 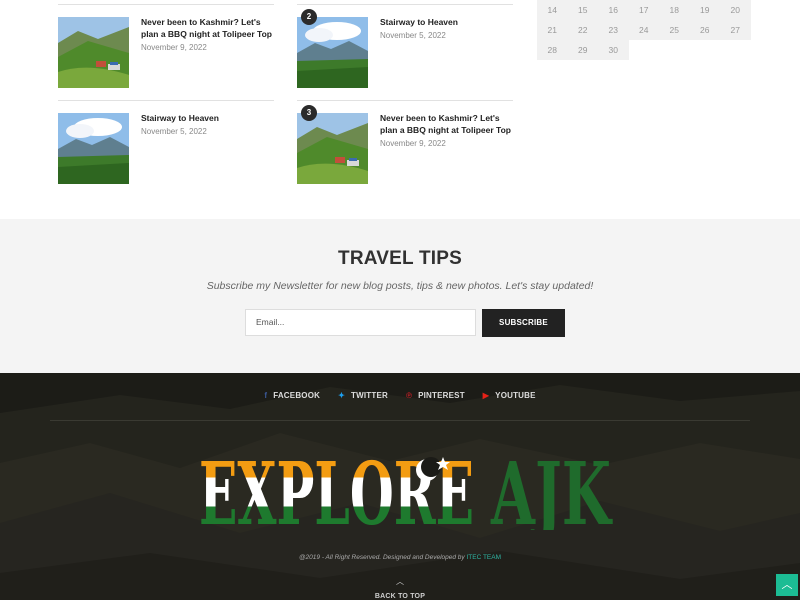 I want to click on pinterest-icon: ℗, so click(x=409, y=395).